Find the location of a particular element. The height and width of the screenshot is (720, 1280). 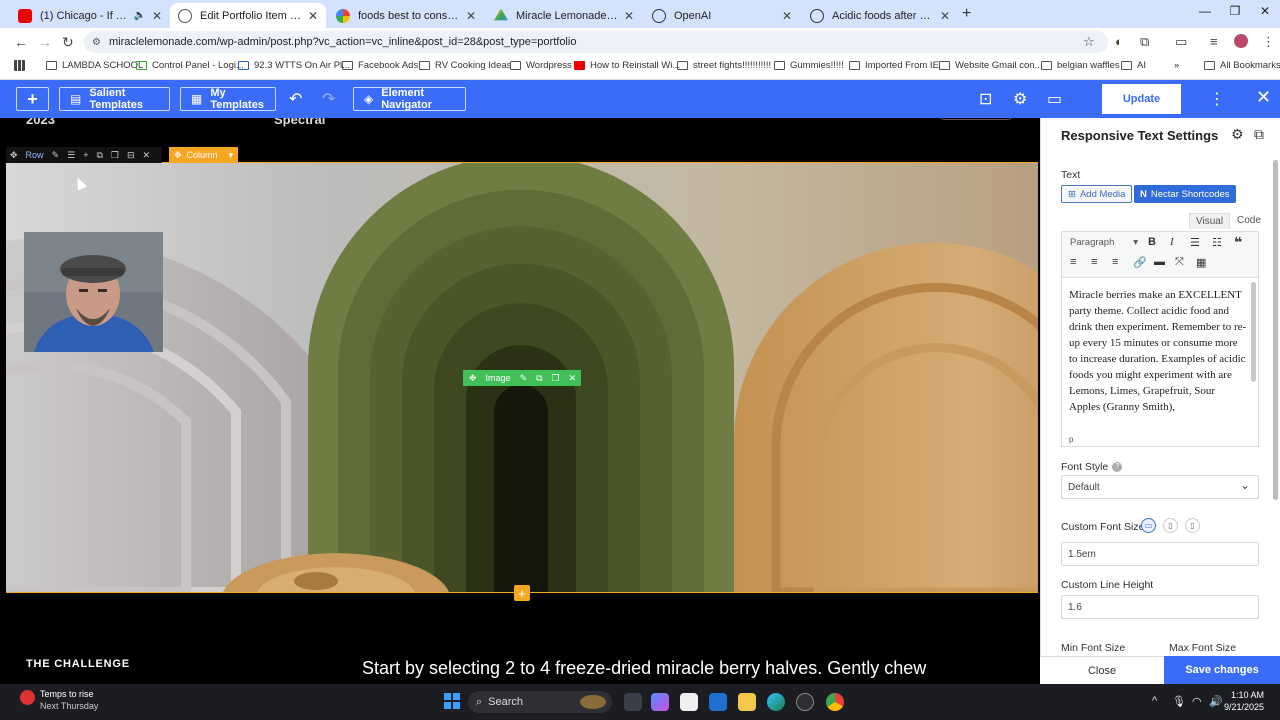

tab-visual: Visual is located at coordinates (1210, 221).